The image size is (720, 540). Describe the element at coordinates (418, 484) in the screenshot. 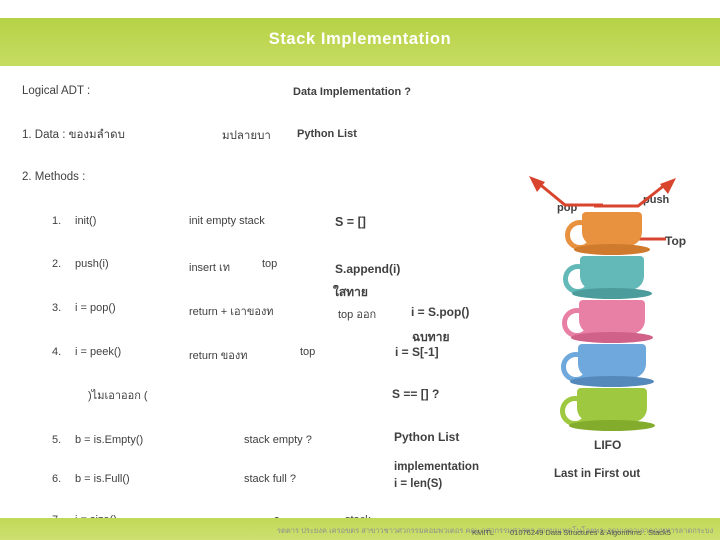

I see `code-size: i = len(S)` at that location.